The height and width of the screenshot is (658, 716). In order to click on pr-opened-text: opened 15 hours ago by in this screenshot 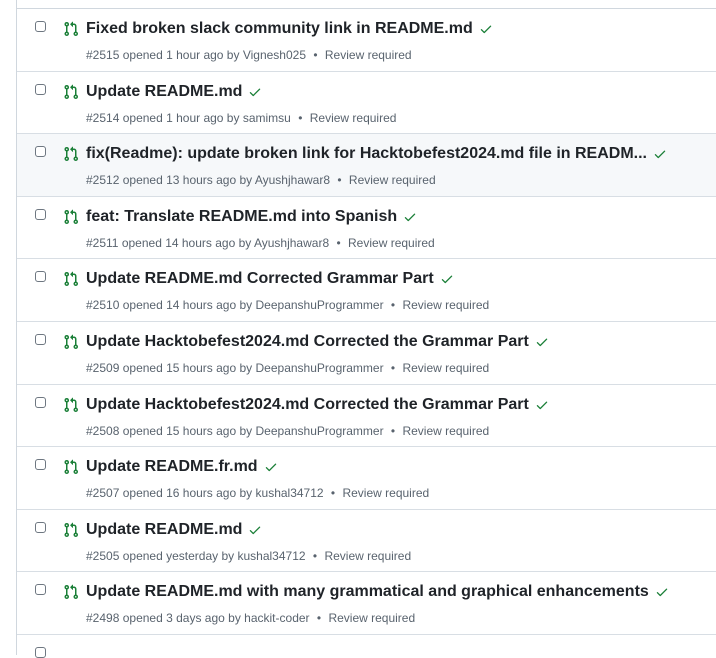, I will do `click(187, 430)`.